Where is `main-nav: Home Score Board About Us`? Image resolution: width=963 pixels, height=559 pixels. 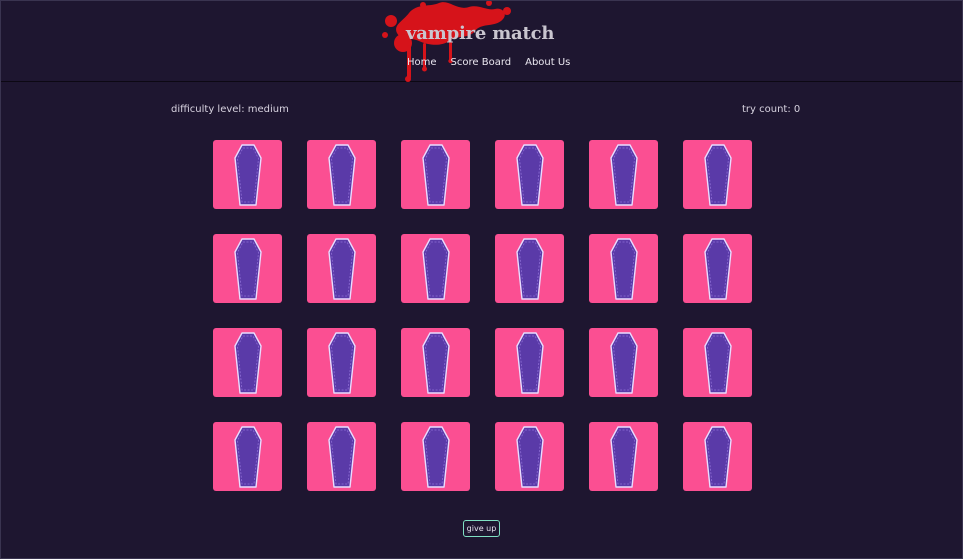 main-nav: Home Score Board About Us is located at coordinates (488, 62).